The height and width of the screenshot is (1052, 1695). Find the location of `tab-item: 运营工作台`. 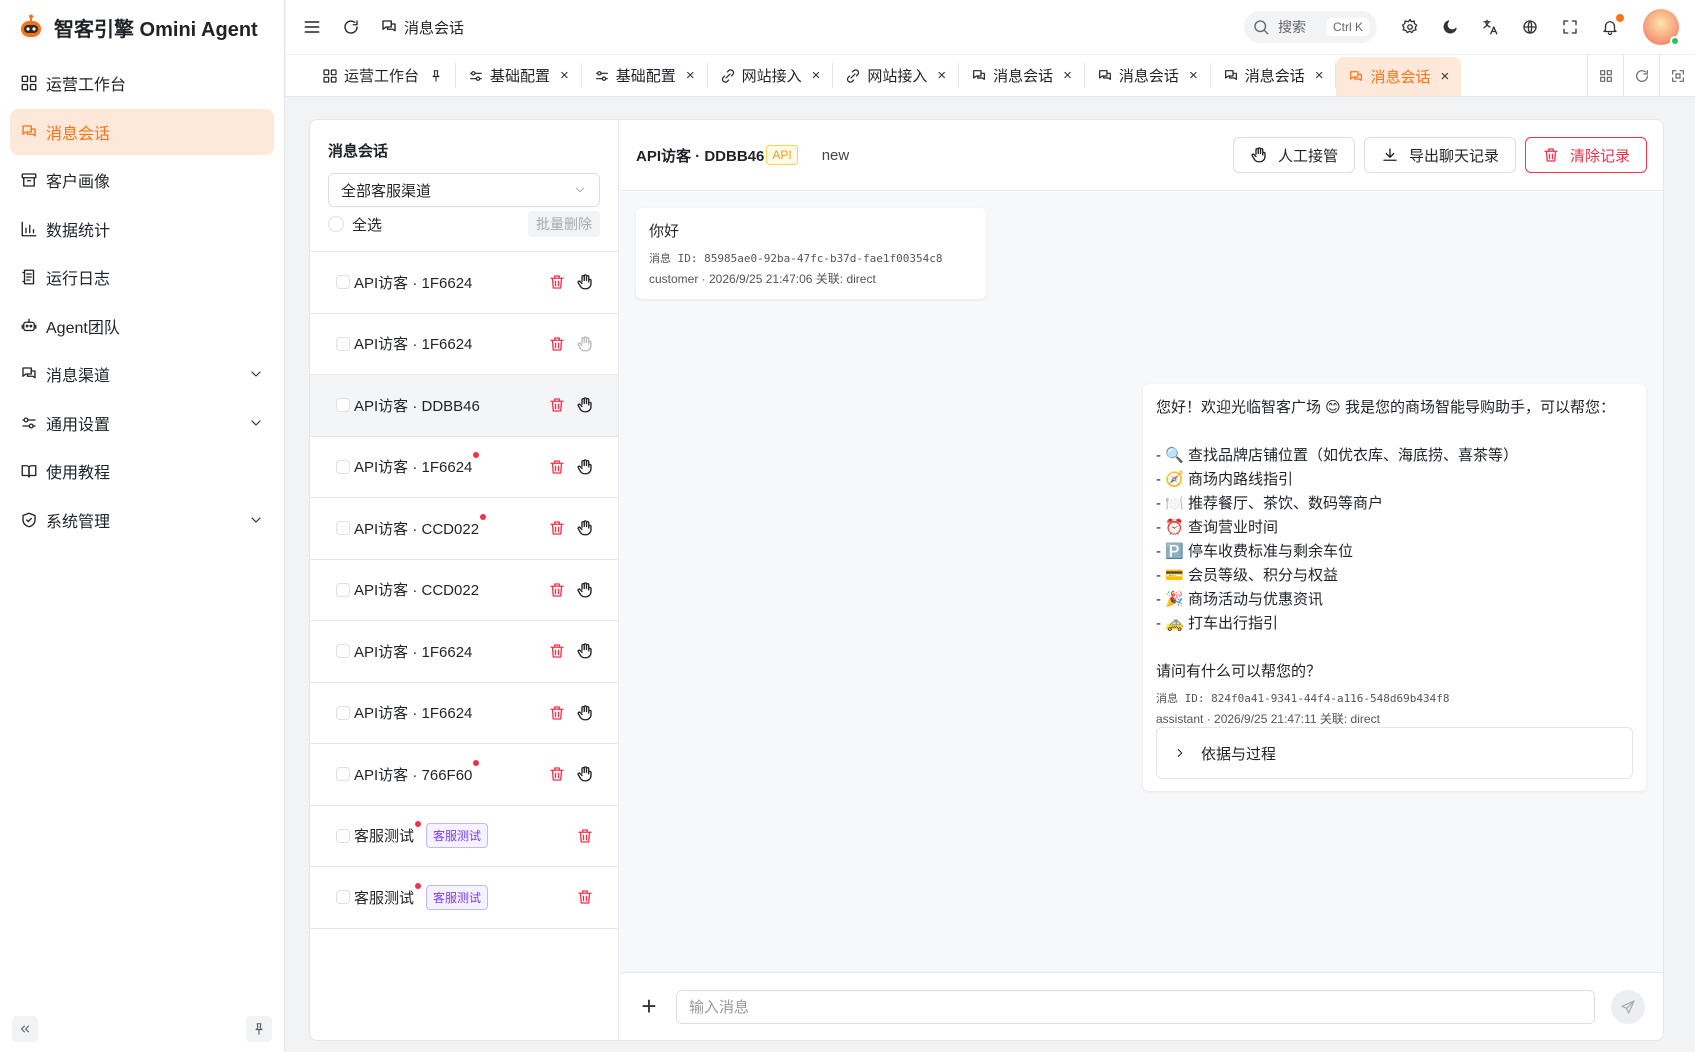

tab-item: 运营工作台 is located at coordinates (383, 75).